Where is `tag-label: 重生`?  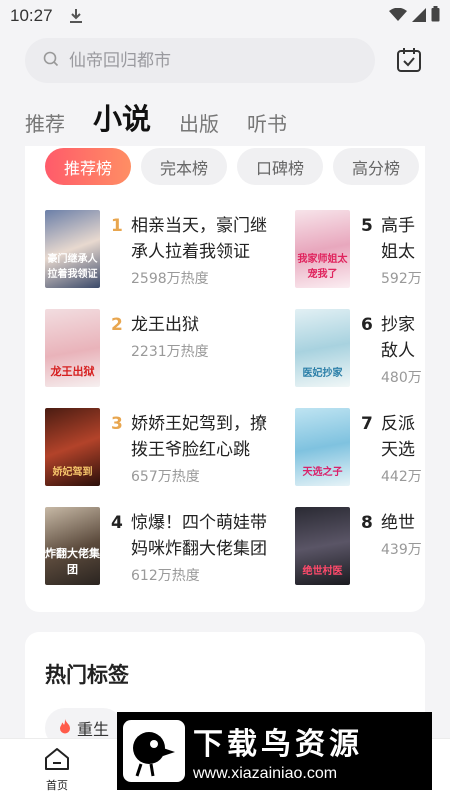 tag-label: 重生 is located at coordinates (93, 729).